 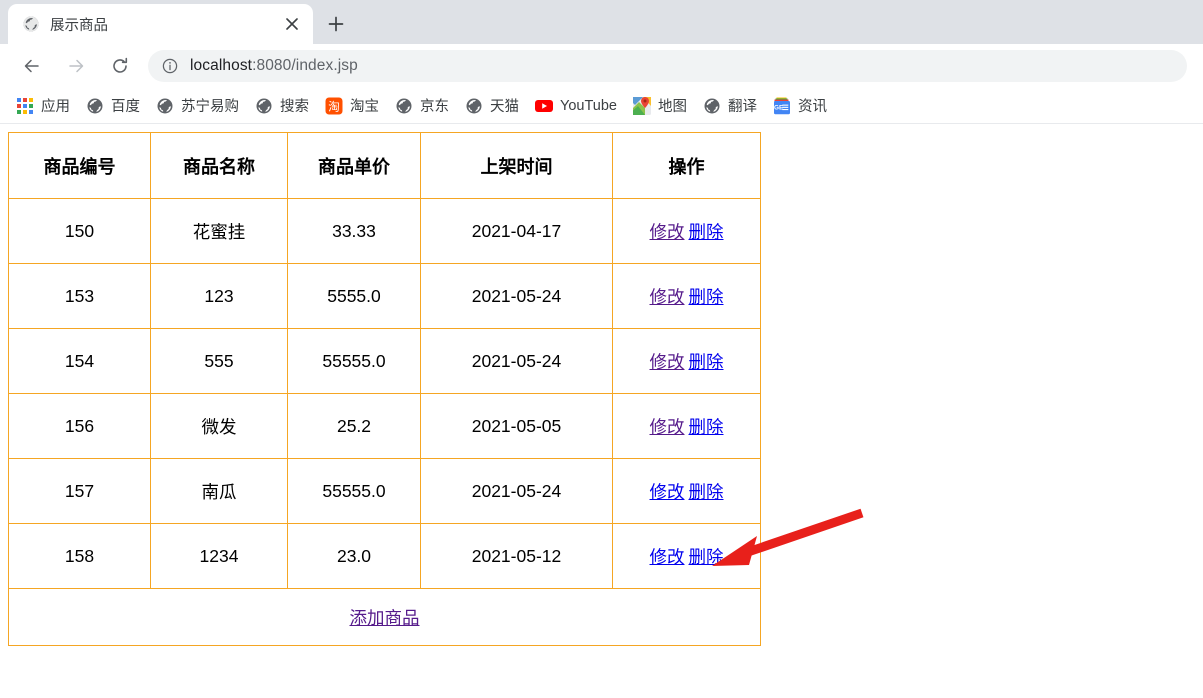 What do you see at coordinates (686, 165) in the screenshot?
I see `column-header-ops: 操作` at bounding box center [686, 165].